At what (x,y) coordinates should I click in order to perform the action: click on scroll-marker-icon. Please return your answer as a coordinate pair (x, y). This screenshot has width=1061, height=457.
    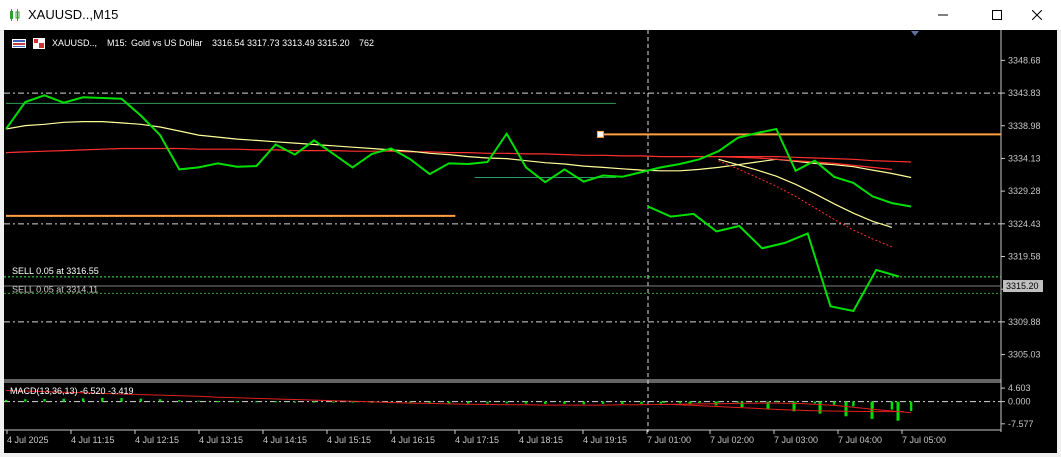
    Looking at the image, I should click on (915, 33).